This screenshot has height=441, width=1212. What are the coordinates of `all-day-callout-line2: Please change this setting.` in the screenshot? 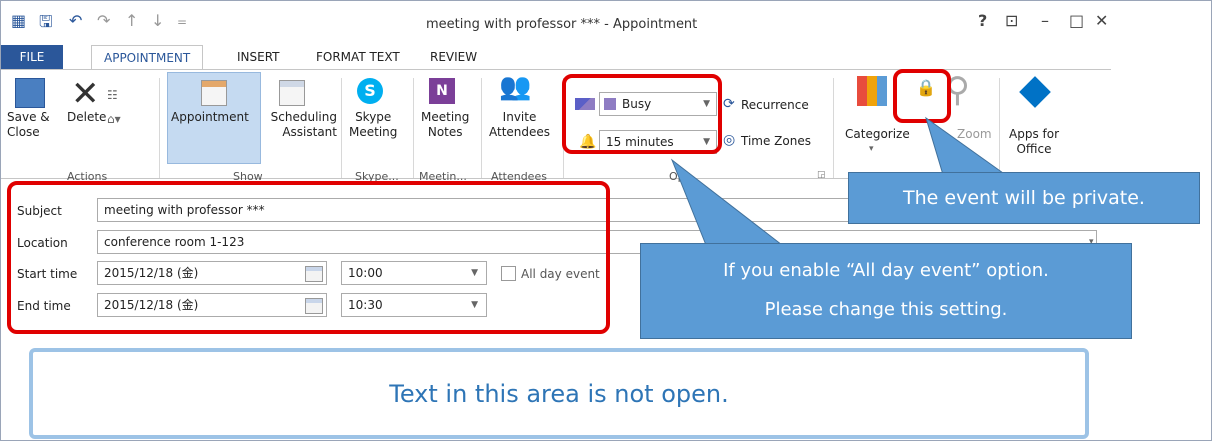 It's located at (886, 309).